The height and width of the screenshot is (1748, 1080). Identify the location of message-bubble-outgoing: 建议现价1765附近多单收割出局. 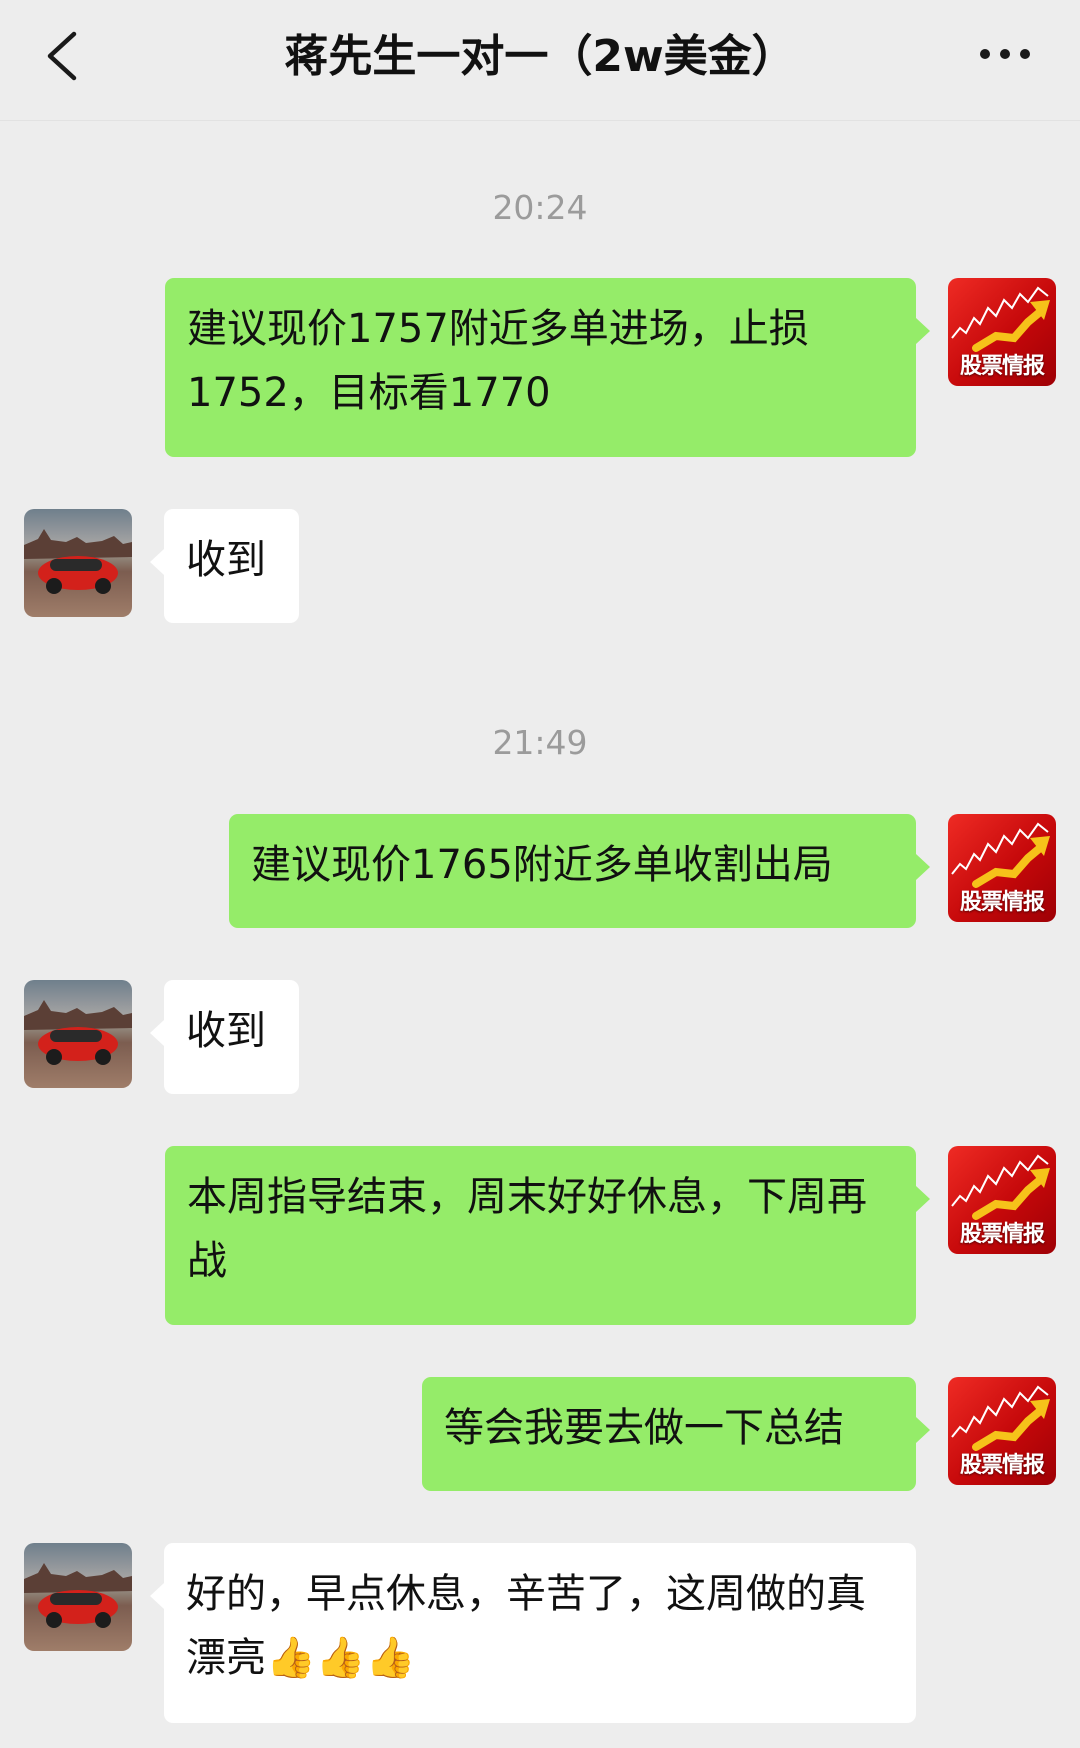
(579, 871).